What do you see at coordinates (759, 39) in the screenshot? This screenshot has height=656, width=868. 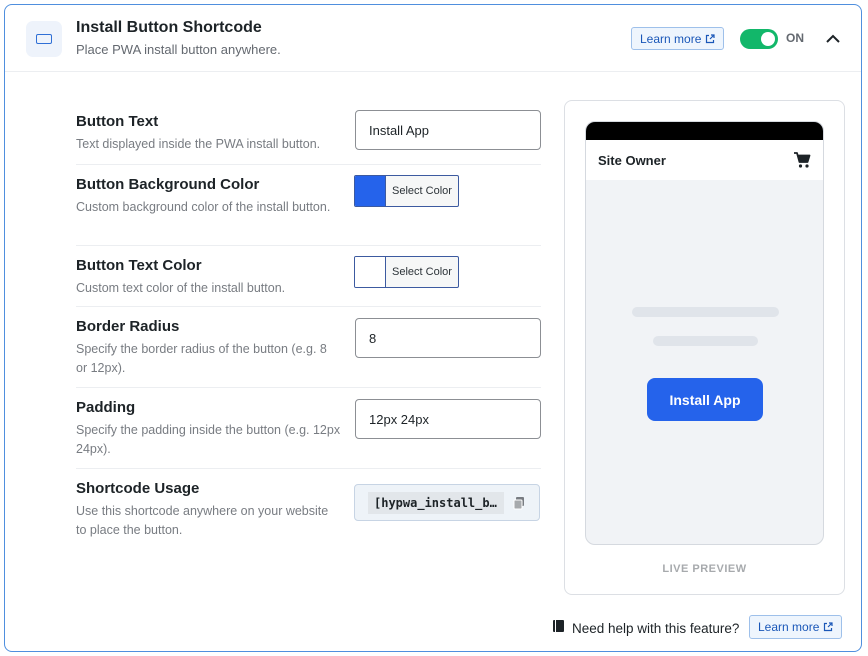 I see `feature-toggle` at bounding box center [759, 39].